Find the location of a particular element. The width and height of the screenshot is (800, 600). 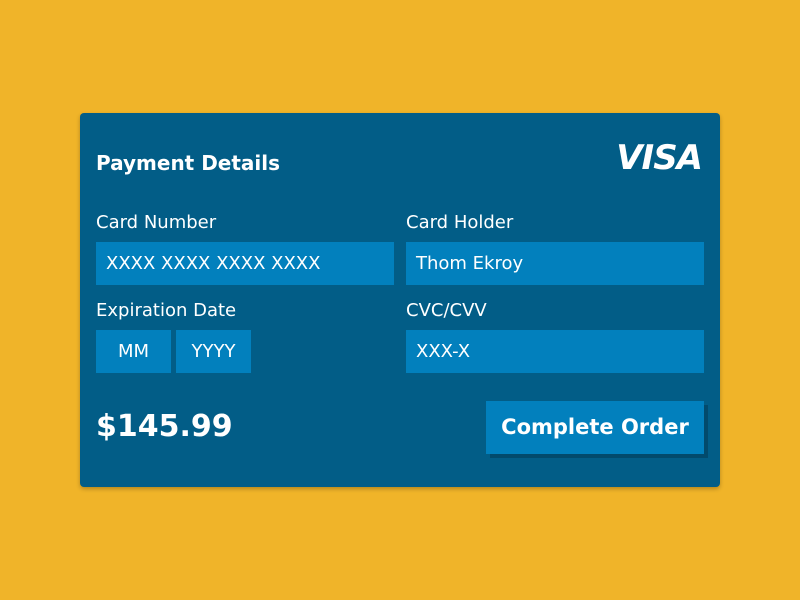

expiration-date-label: Expiration Date is located at coordinates (166, 310).